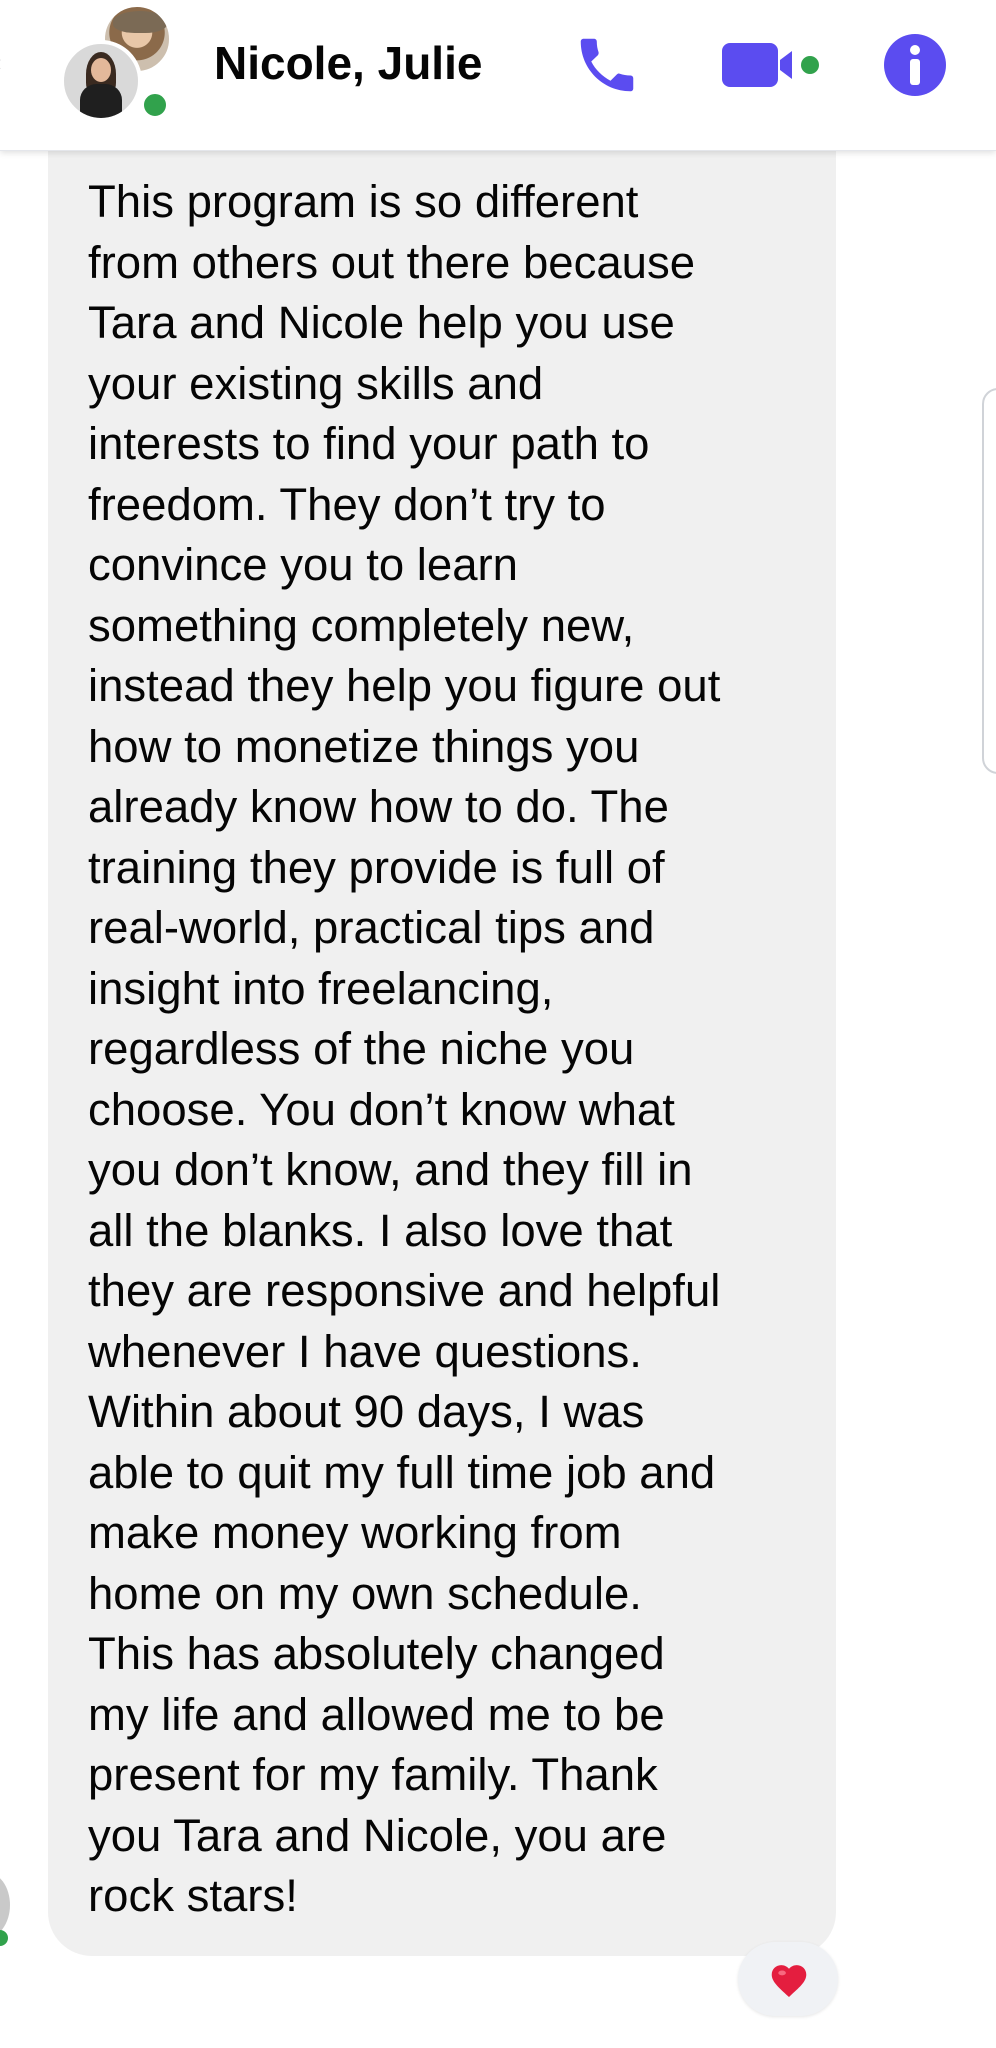  What do you see at coordinates (498, 75) in the screenshot?
I see `chat-header: ‹ Nicole, Julie` at bounding box center [498, 75].